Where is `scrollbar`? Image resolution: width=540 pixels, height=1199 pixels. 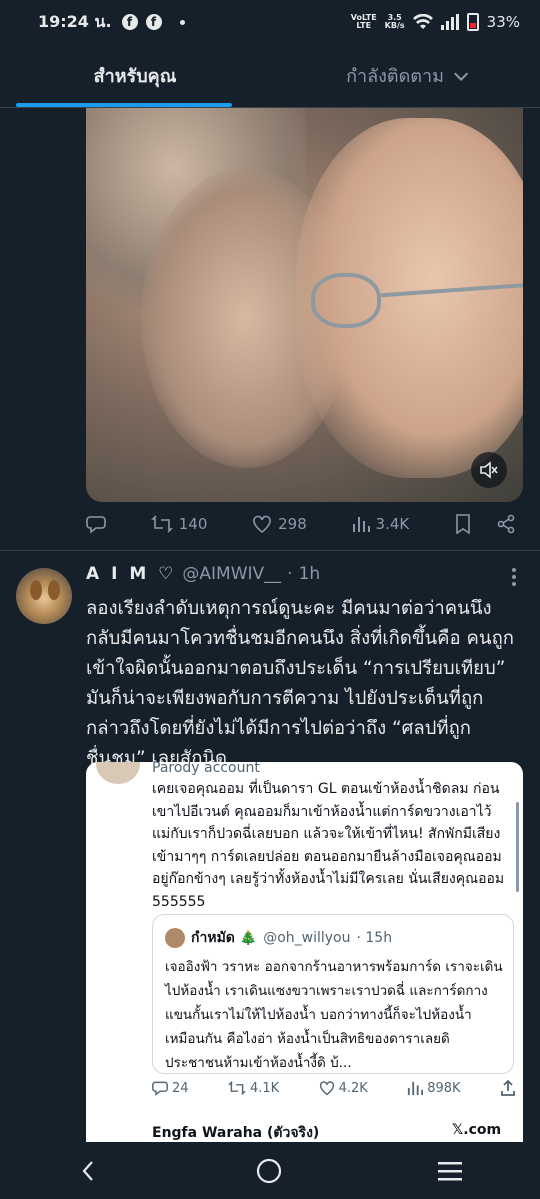 scrollbar is located at coordinates (517, 847).